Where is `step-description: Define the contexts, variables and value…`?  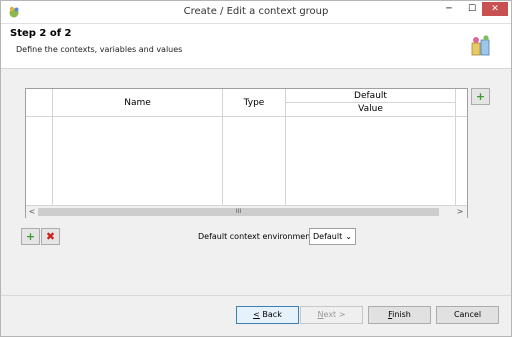 step-description: Define the contexts, variables and value… is located at coordinates (99, 49).